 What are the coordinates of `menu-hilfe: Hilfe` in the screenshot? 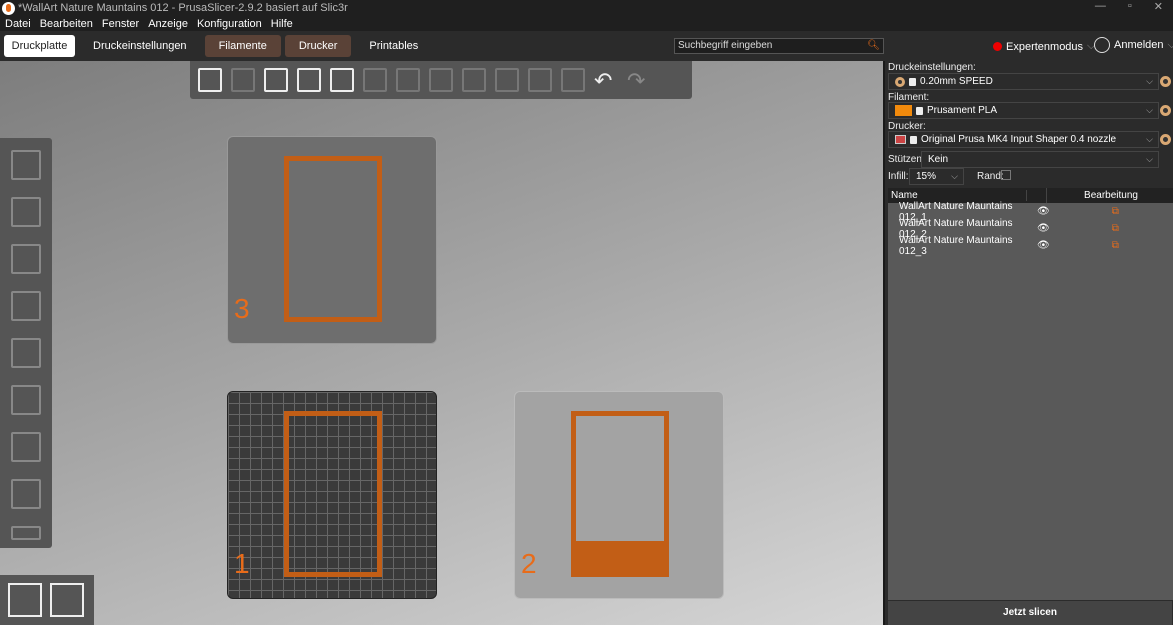 It's located at (282, 24).